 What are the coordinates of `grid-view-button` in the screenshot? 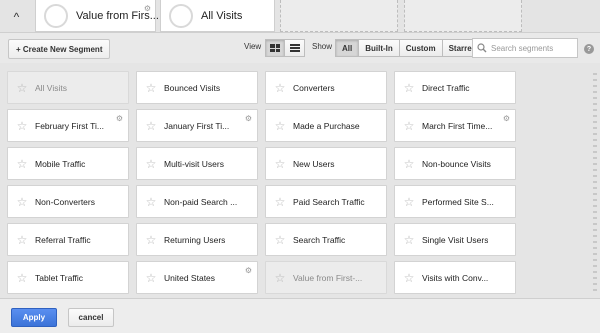 It's located at (275, 48).